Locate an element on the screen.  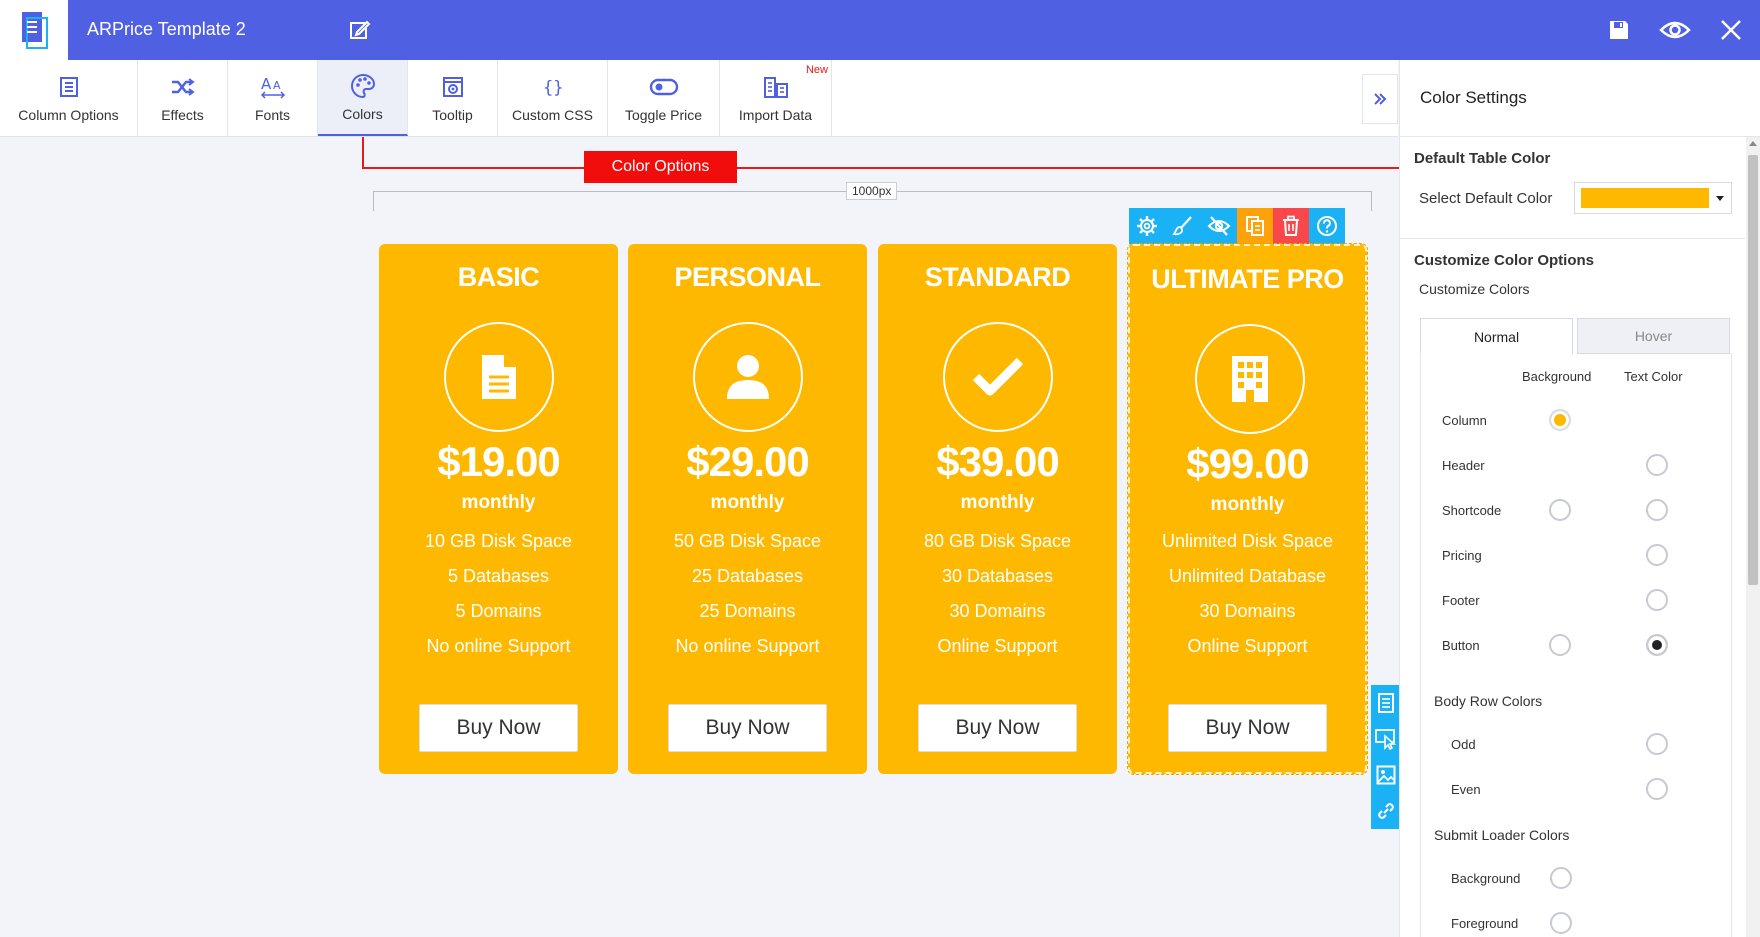
card-feature: Unlimited Database is located at coordinates (1247, 576).